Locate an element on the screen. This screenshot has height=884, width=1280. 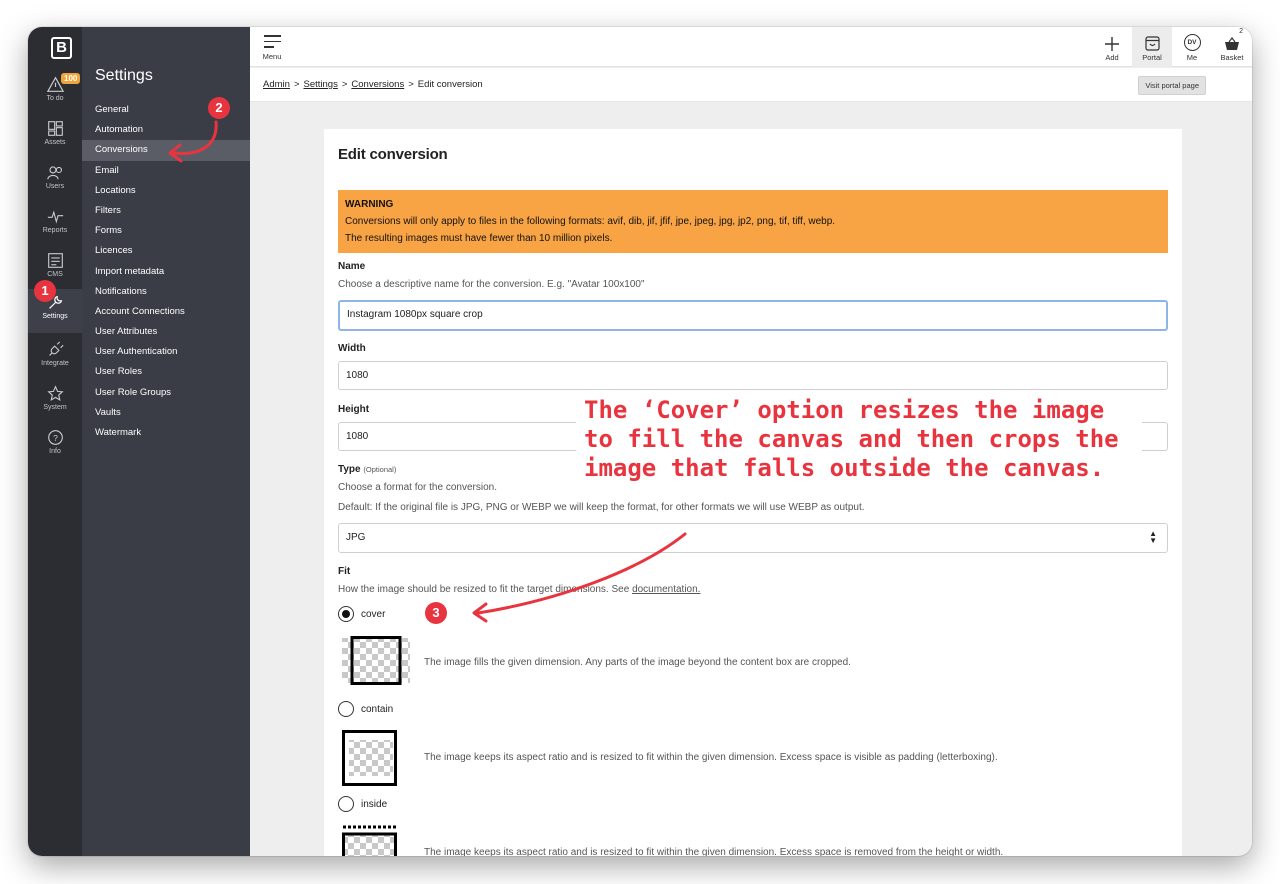
callout-line: image that falls outside the canvas. is located at coordinates (844, 468).